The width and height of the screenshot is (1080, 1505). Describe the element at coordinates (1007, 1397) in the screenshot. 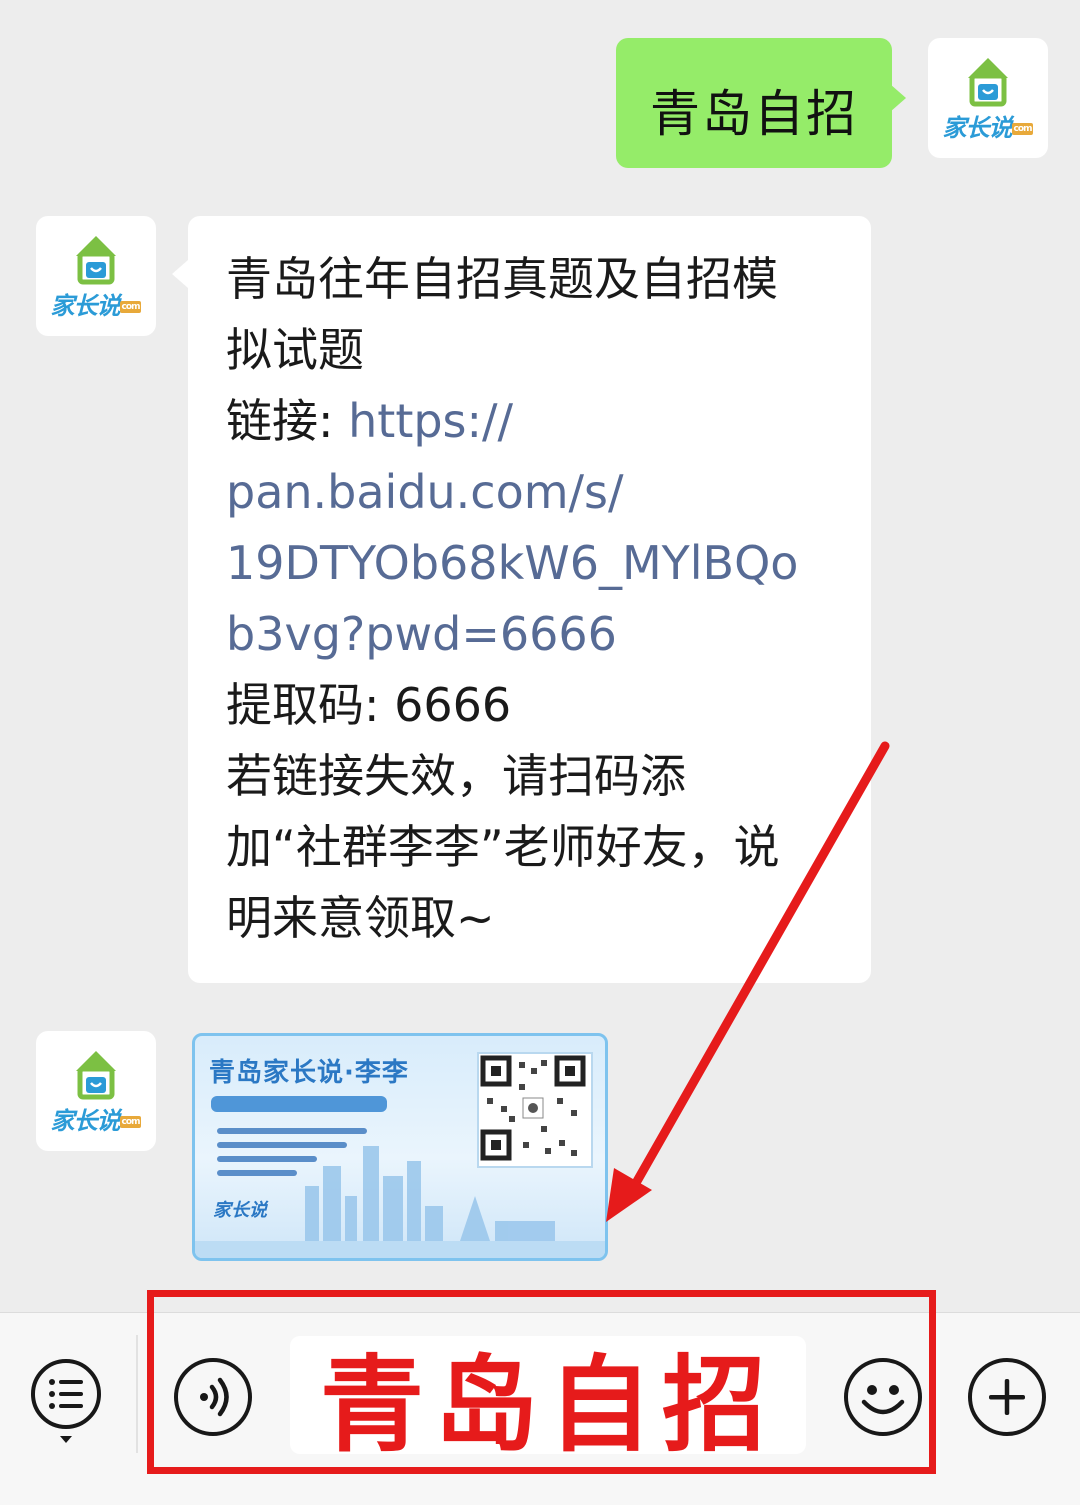

I see `plus-icon` at that location.